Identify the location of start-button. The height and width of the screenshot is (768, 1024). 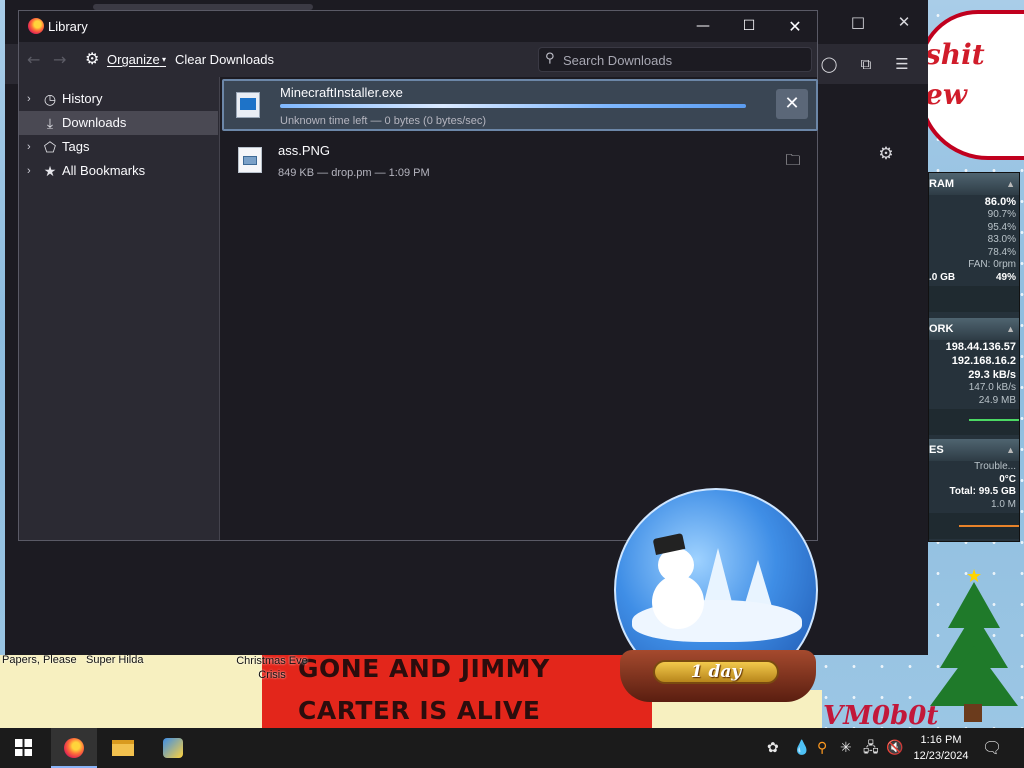
(23, 748).